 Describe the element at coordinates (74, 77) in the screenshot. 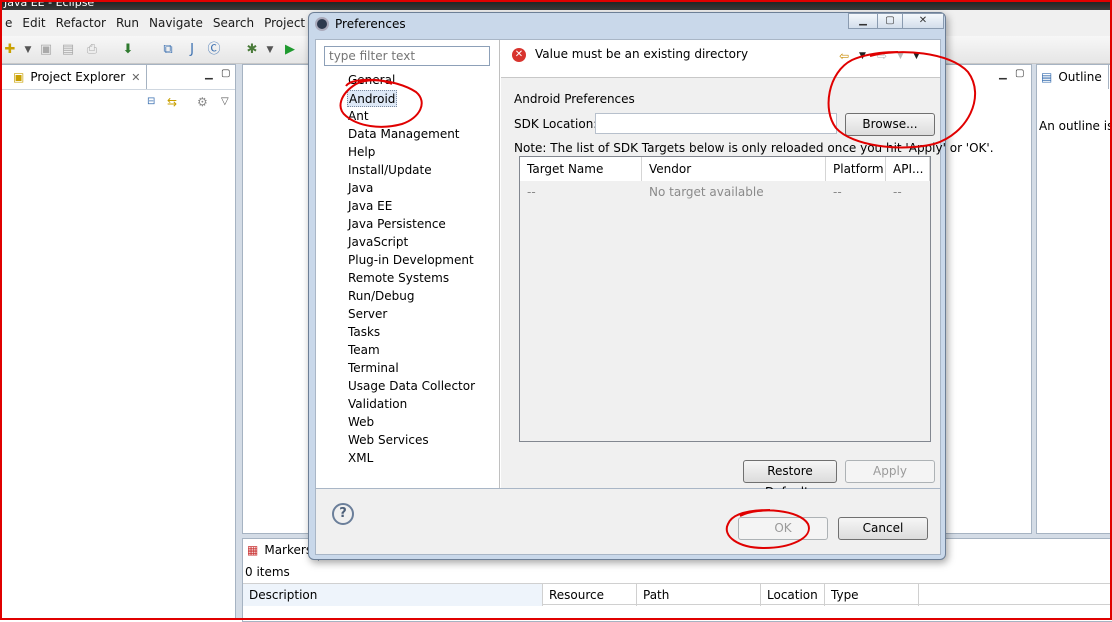

I see `project-explorer-tab: ▣ Project Explorer ✕` at that location.